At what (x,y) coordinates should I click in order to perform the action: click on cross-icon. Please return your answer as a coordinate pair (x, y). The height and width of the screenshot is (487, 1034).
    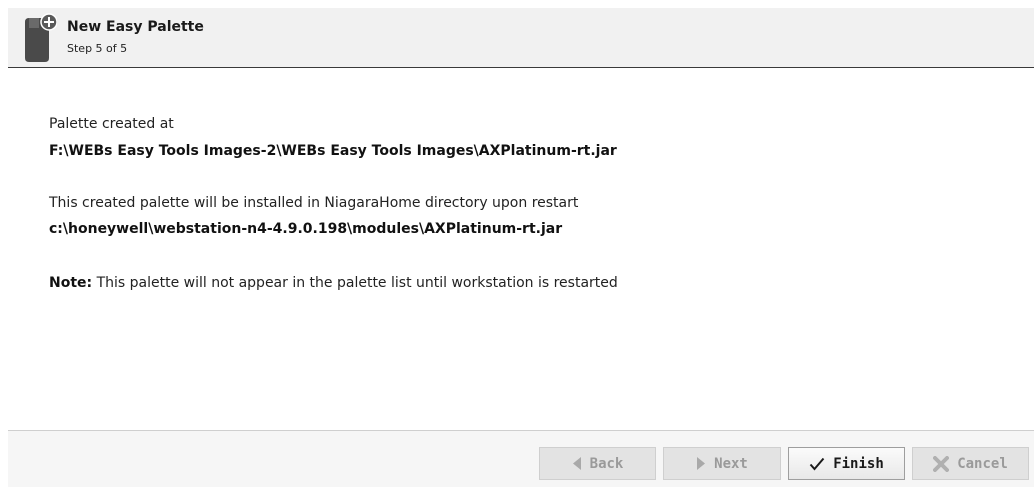
    Looking at the image, I should click on (941, 463).